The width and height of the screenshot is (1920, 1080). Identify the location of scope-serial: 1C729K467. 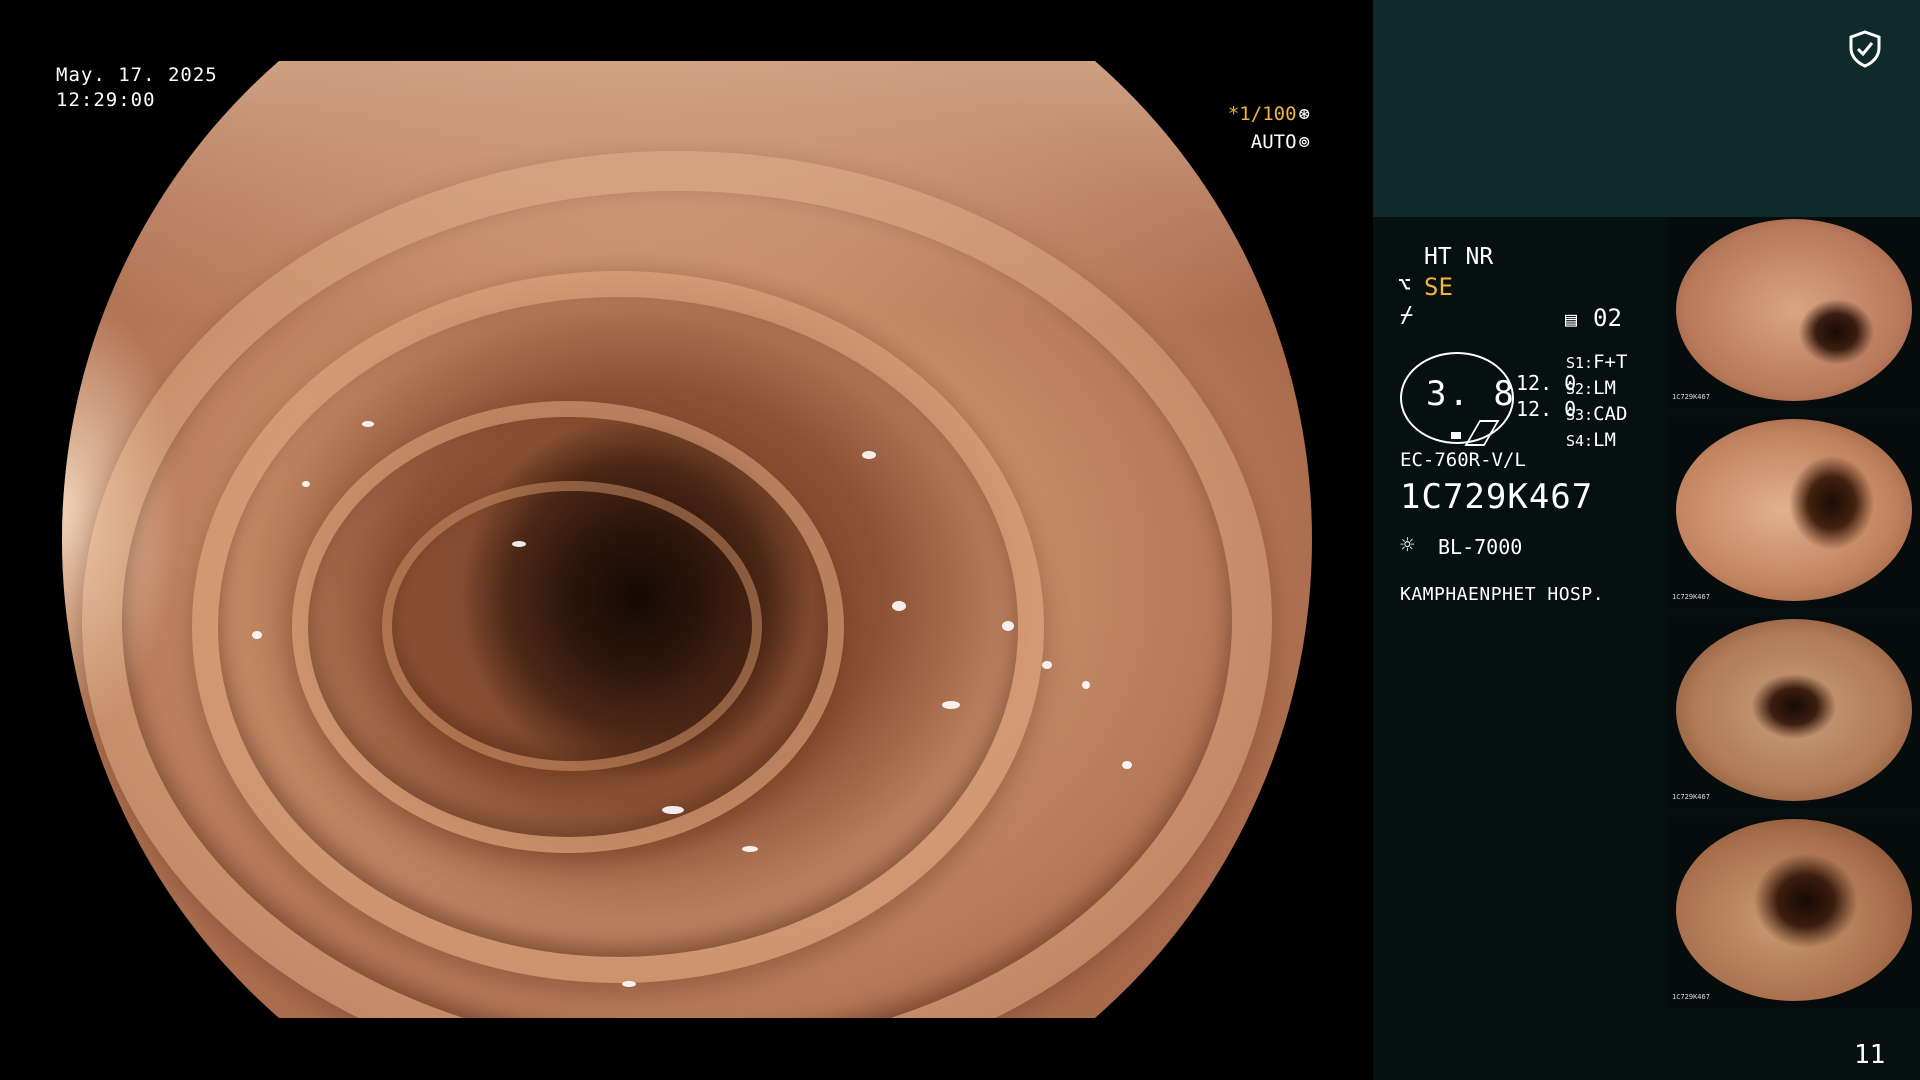
(1497, 497).